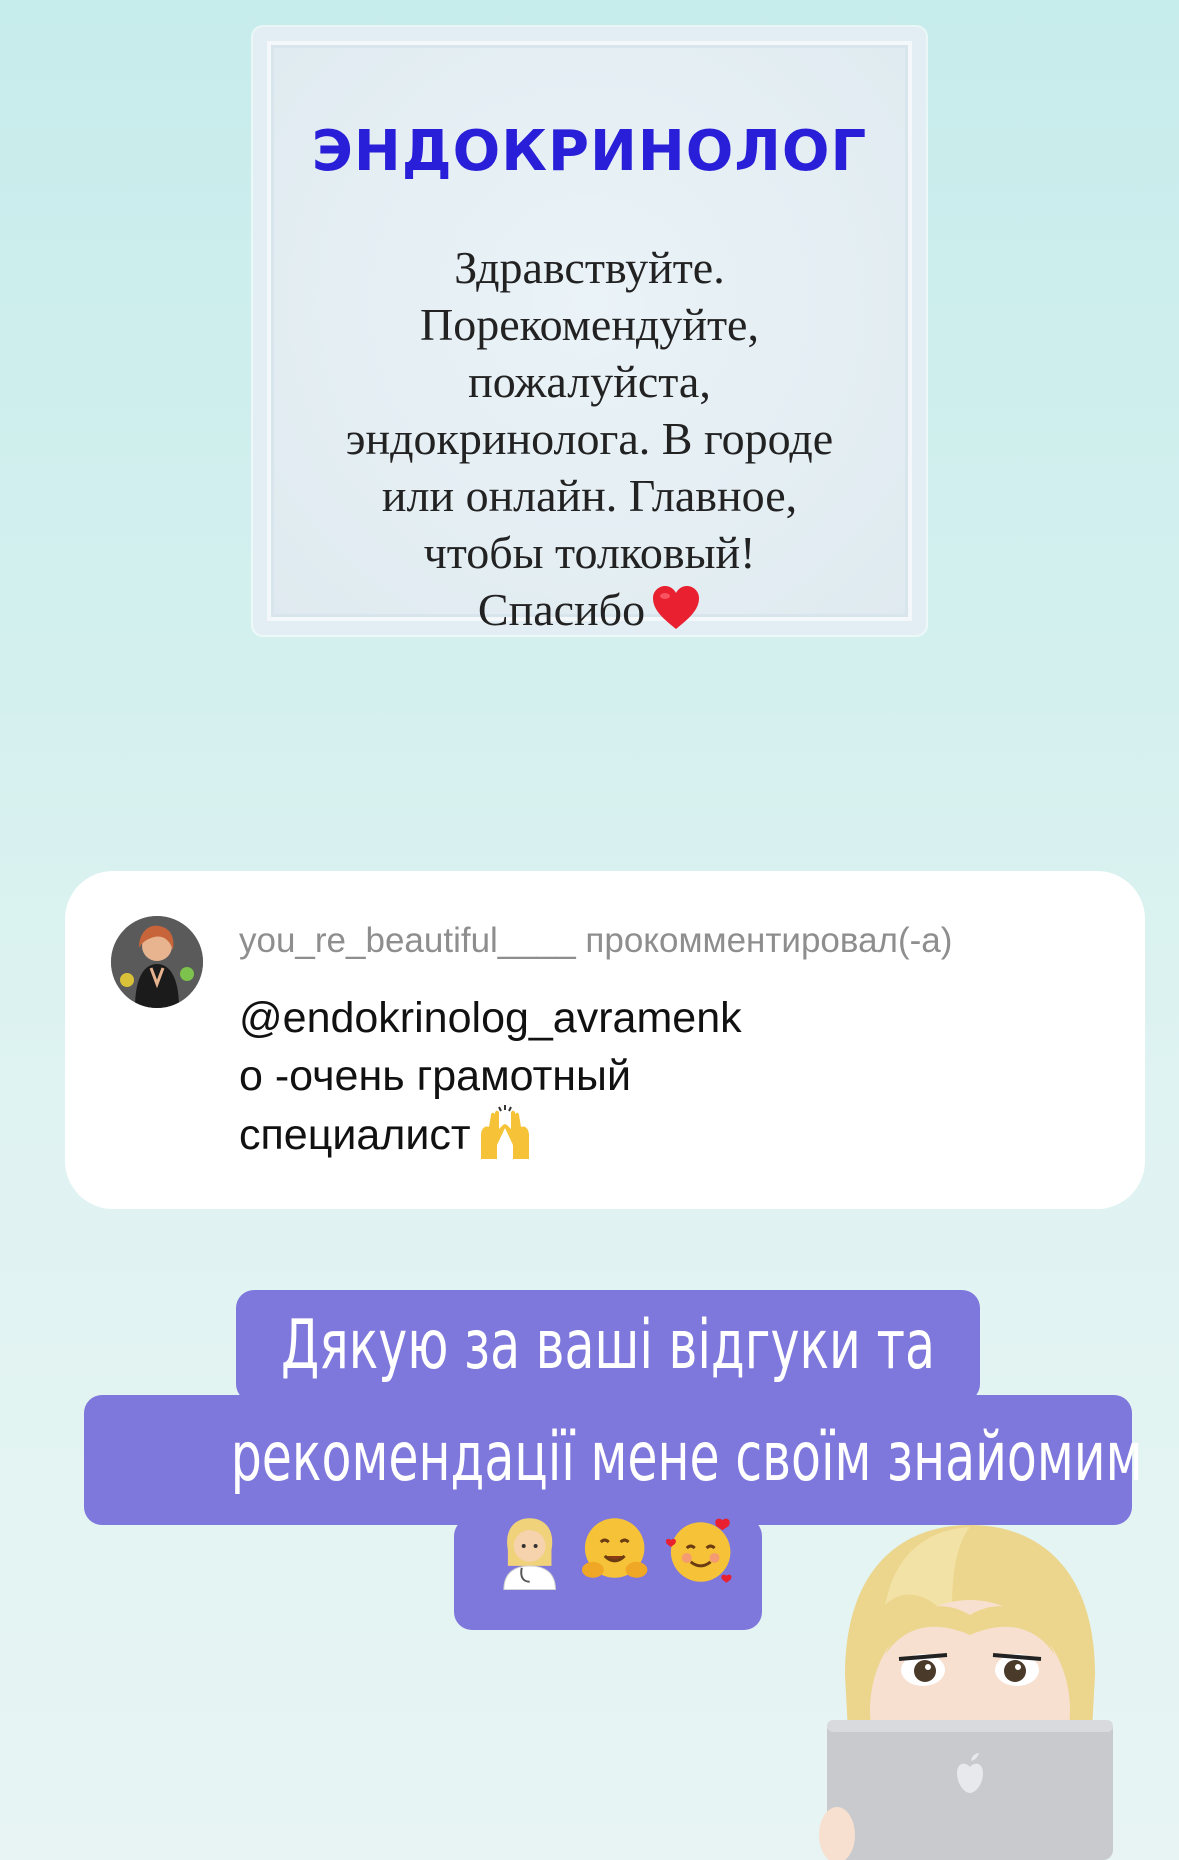  I want to click on comment-line: специалист, so click(355, 1135).